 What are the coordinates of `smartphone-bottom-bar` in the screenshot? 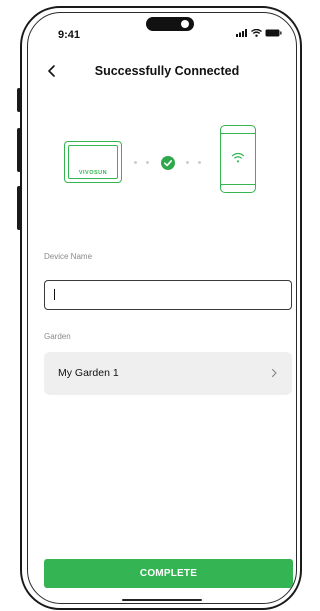 It's located at (238, 184).